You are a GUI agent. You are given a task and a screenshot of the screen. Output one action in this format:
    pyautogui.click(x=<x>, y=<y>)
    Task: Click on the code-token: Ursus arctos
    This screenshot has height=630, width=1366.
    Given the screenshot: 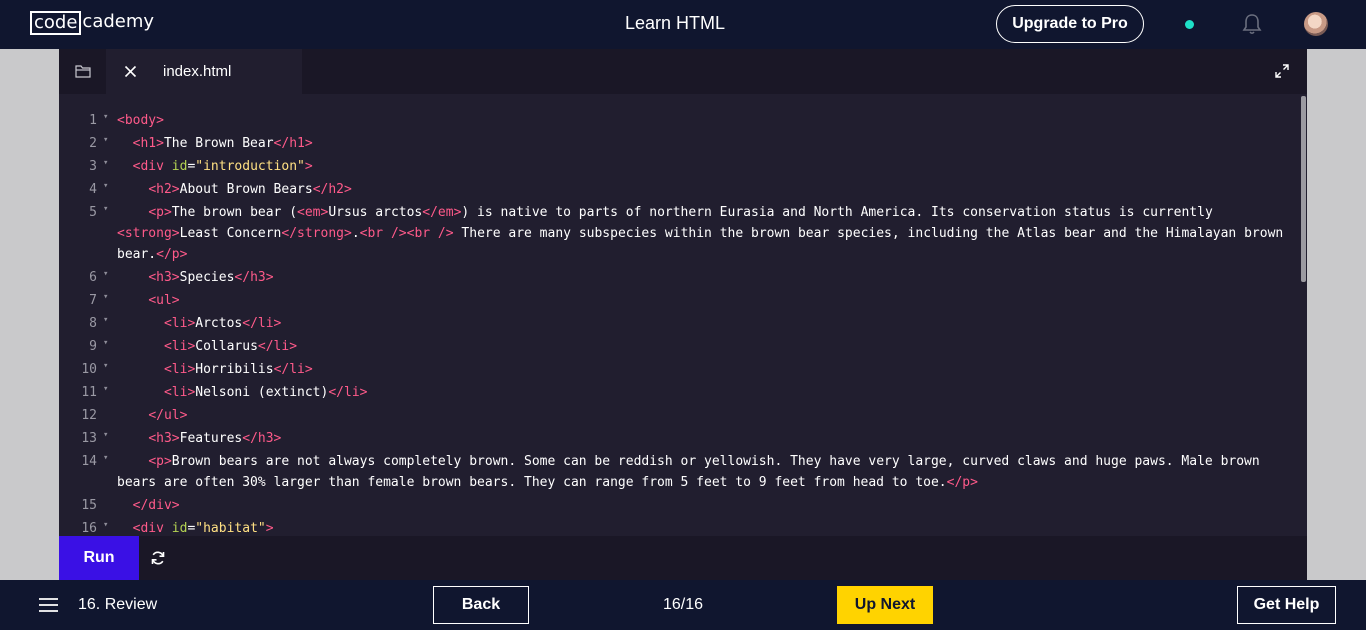 What is the action you would take?
    pyautogui.click(x=375, y=212)
    